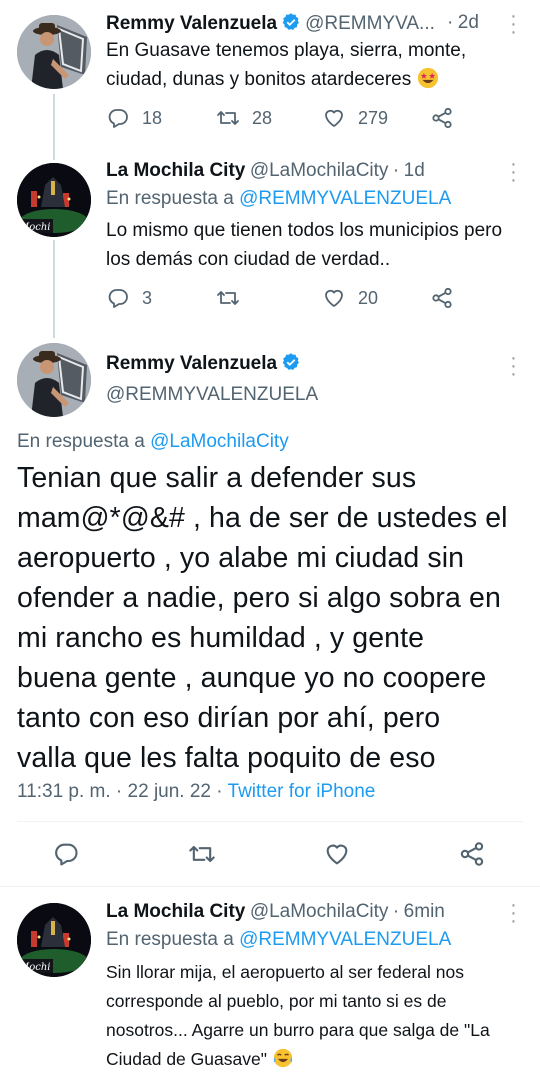 Image resolution: width=540 pixels, height=1085 pixels. I want to click on tweet-timestamp: 11:31 p. m. · 22 jun. 22 ·, so click(122, 791).